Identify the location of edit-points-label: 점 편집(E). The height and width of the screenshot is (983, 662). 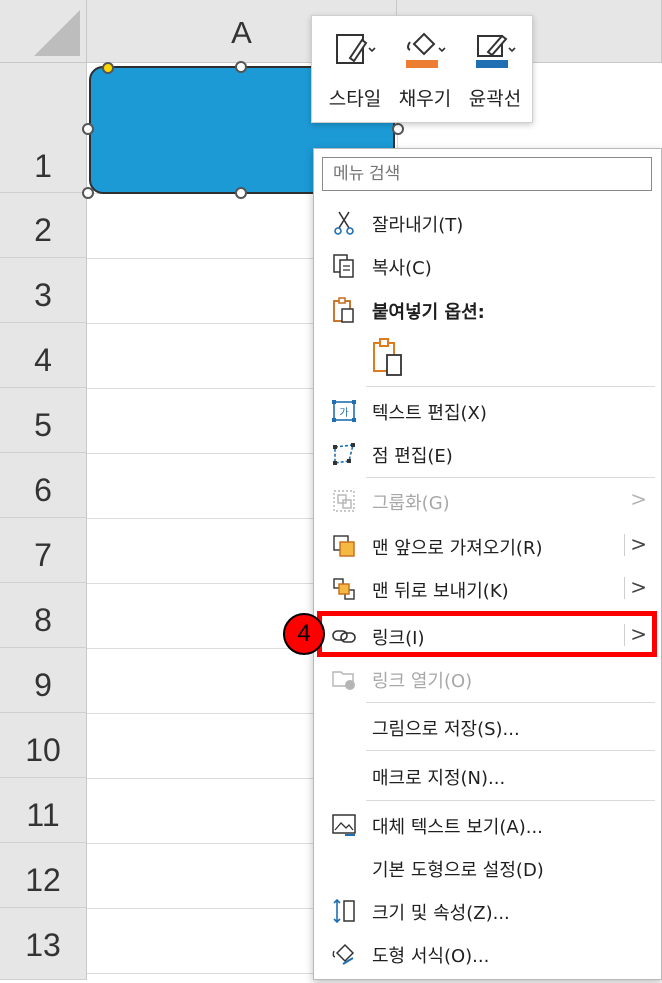
(412, 456).